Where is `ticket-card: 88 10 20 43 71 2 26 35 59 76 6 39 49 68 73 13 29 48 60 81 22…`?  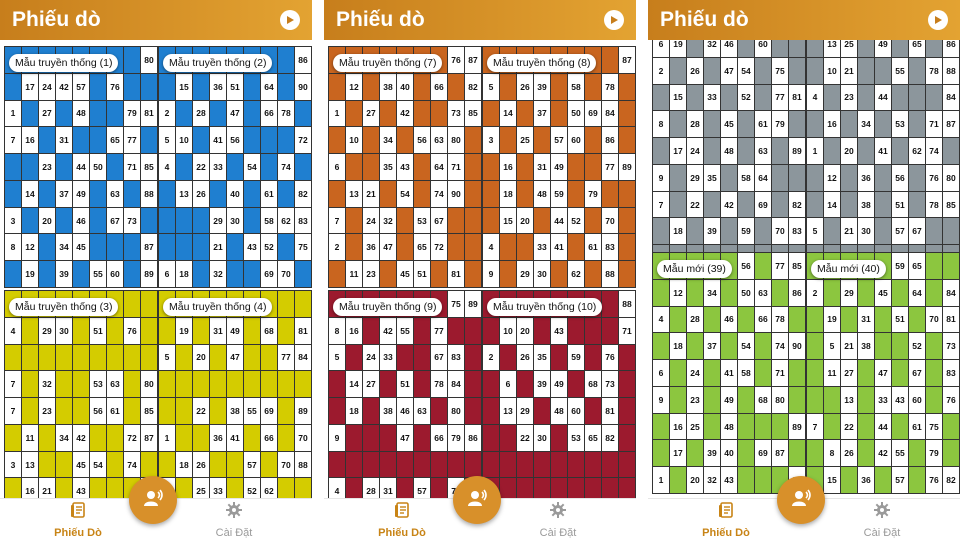
ticket-card: 88 10 20 43 71 2 26 35 59 76 6 39 49 68 73 13 29 48 60 81 22… is located at coordinates (559, 394).